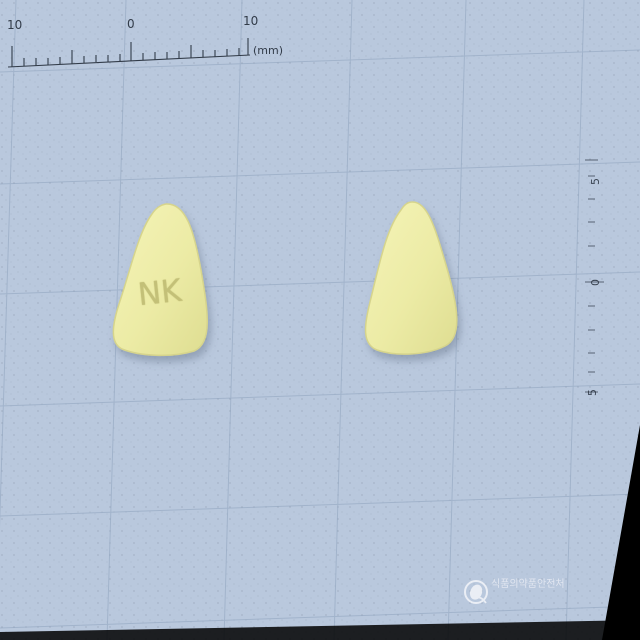 The width and height of the screenshot is (640, 640). Describe the element at coordinates (528, 584) in the screenshot. I see `watermark-text: 식품의약품안전처` at that location.